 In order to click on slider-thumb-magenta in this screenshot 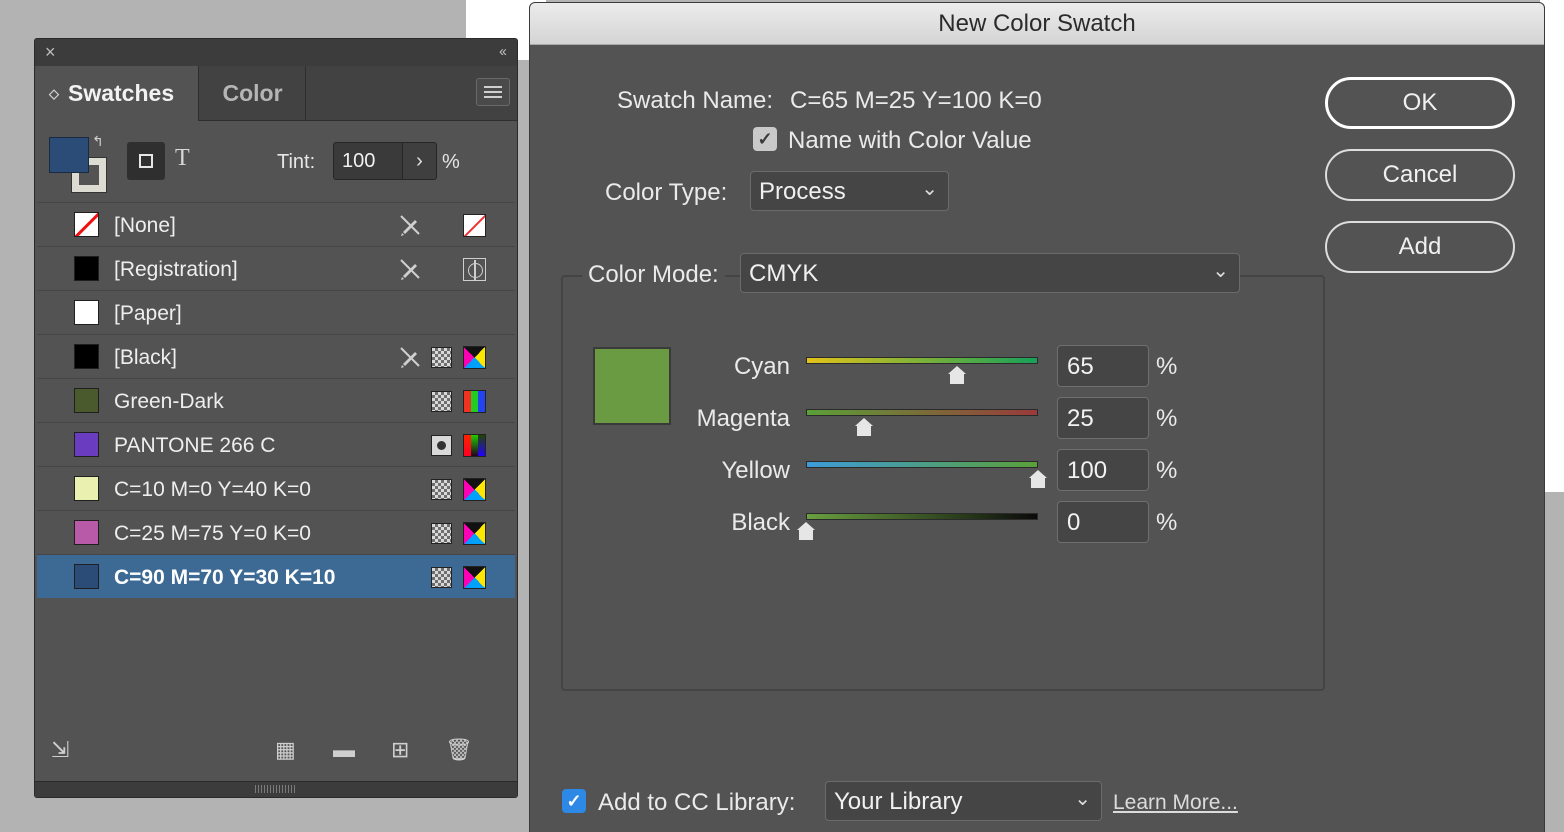, I will do `click(864, 427)`.